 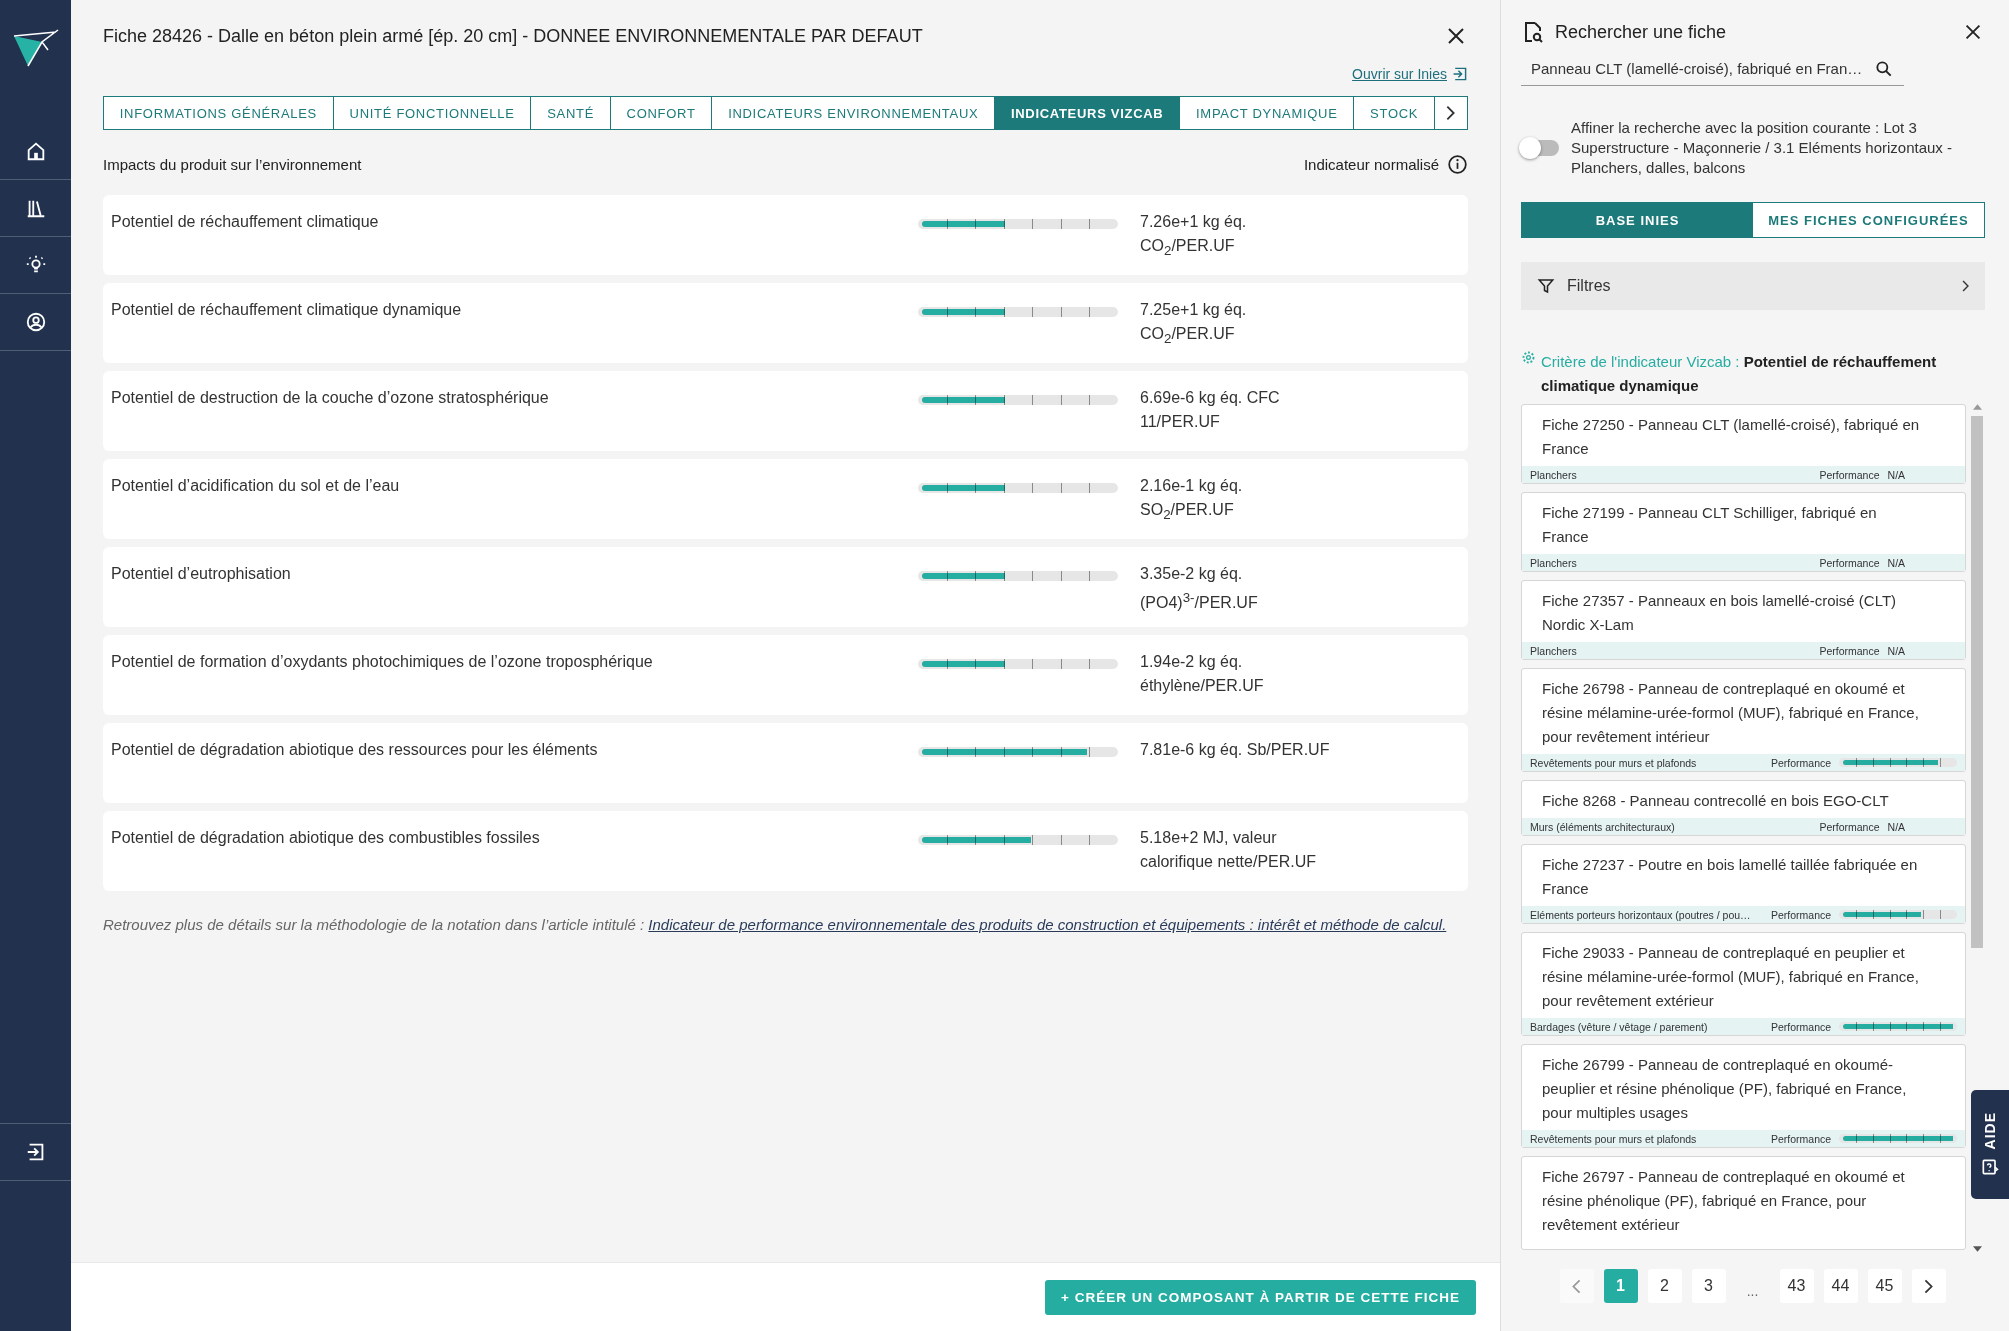 What do you see at coordinates (35, 322) in the screenshot?
I see `user-icon` at bounding box center [35, 322].